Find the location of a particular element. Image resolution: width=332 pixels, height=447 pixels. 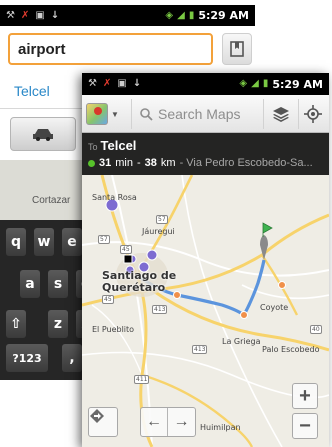

maps-logo-button: ▼ is located at coordinates (106, 114).